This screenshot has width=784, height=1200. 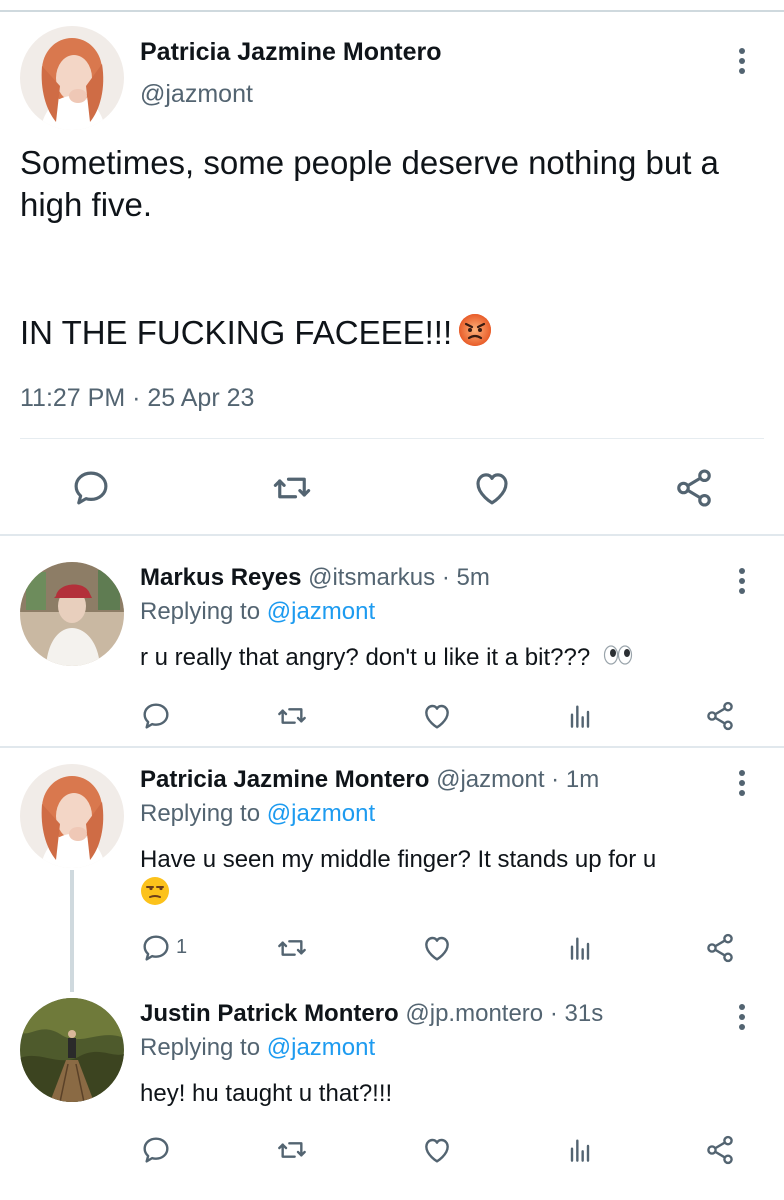 What do you see at coordinates (584, 1013) in the screenshot?
I see `reply-time: 31s` at bounding box center [584, 1013].